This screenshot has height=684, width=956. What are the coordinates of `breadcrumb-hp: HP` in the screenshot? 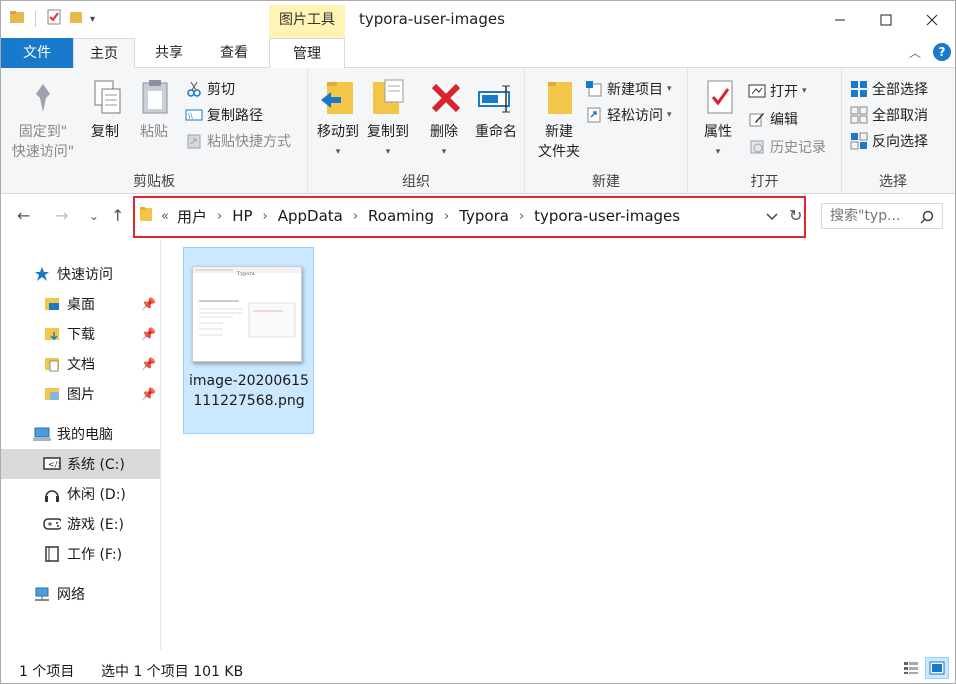 It's located at (242, 216).